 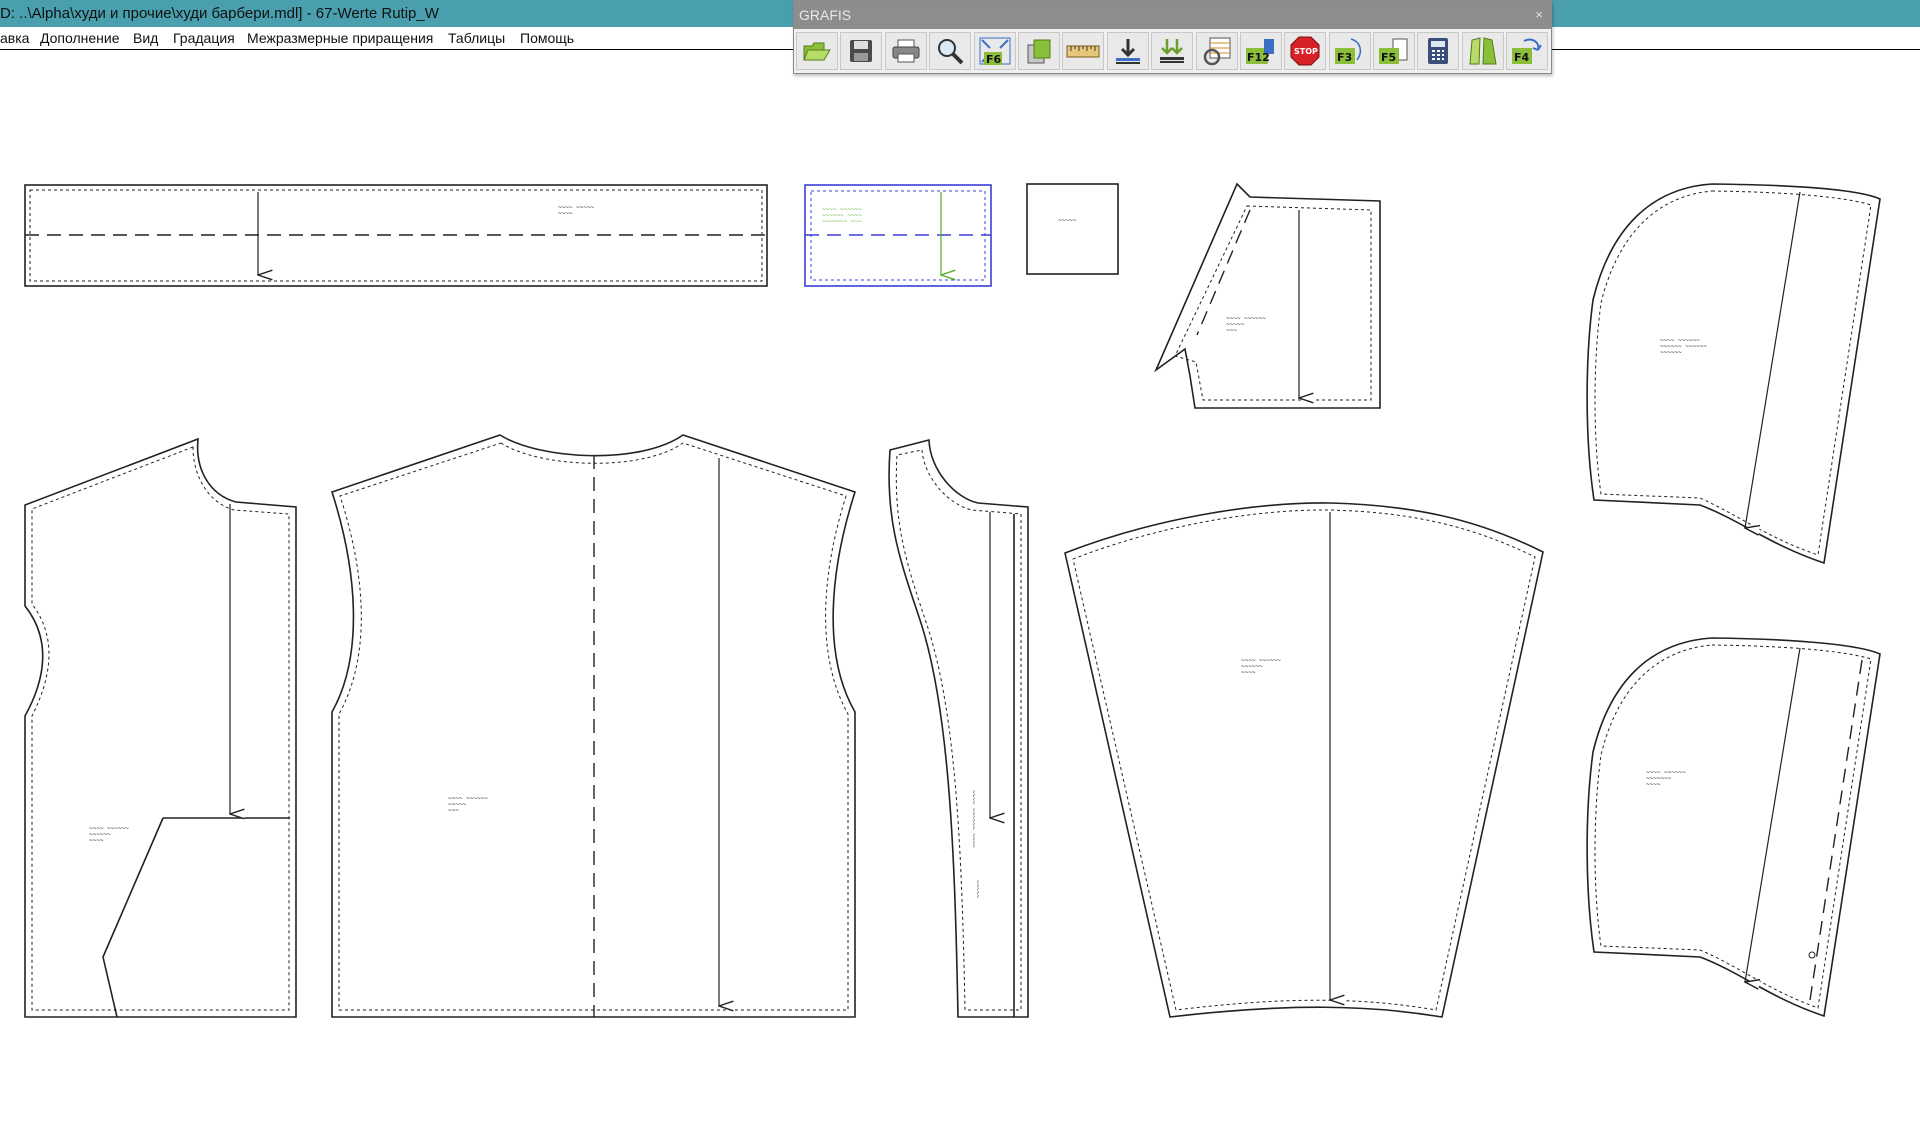 What do you see at coordinates (1482, 51) in the screenshot?
I see `pattern-pieces-icon` at bounding box center [1482, 51].